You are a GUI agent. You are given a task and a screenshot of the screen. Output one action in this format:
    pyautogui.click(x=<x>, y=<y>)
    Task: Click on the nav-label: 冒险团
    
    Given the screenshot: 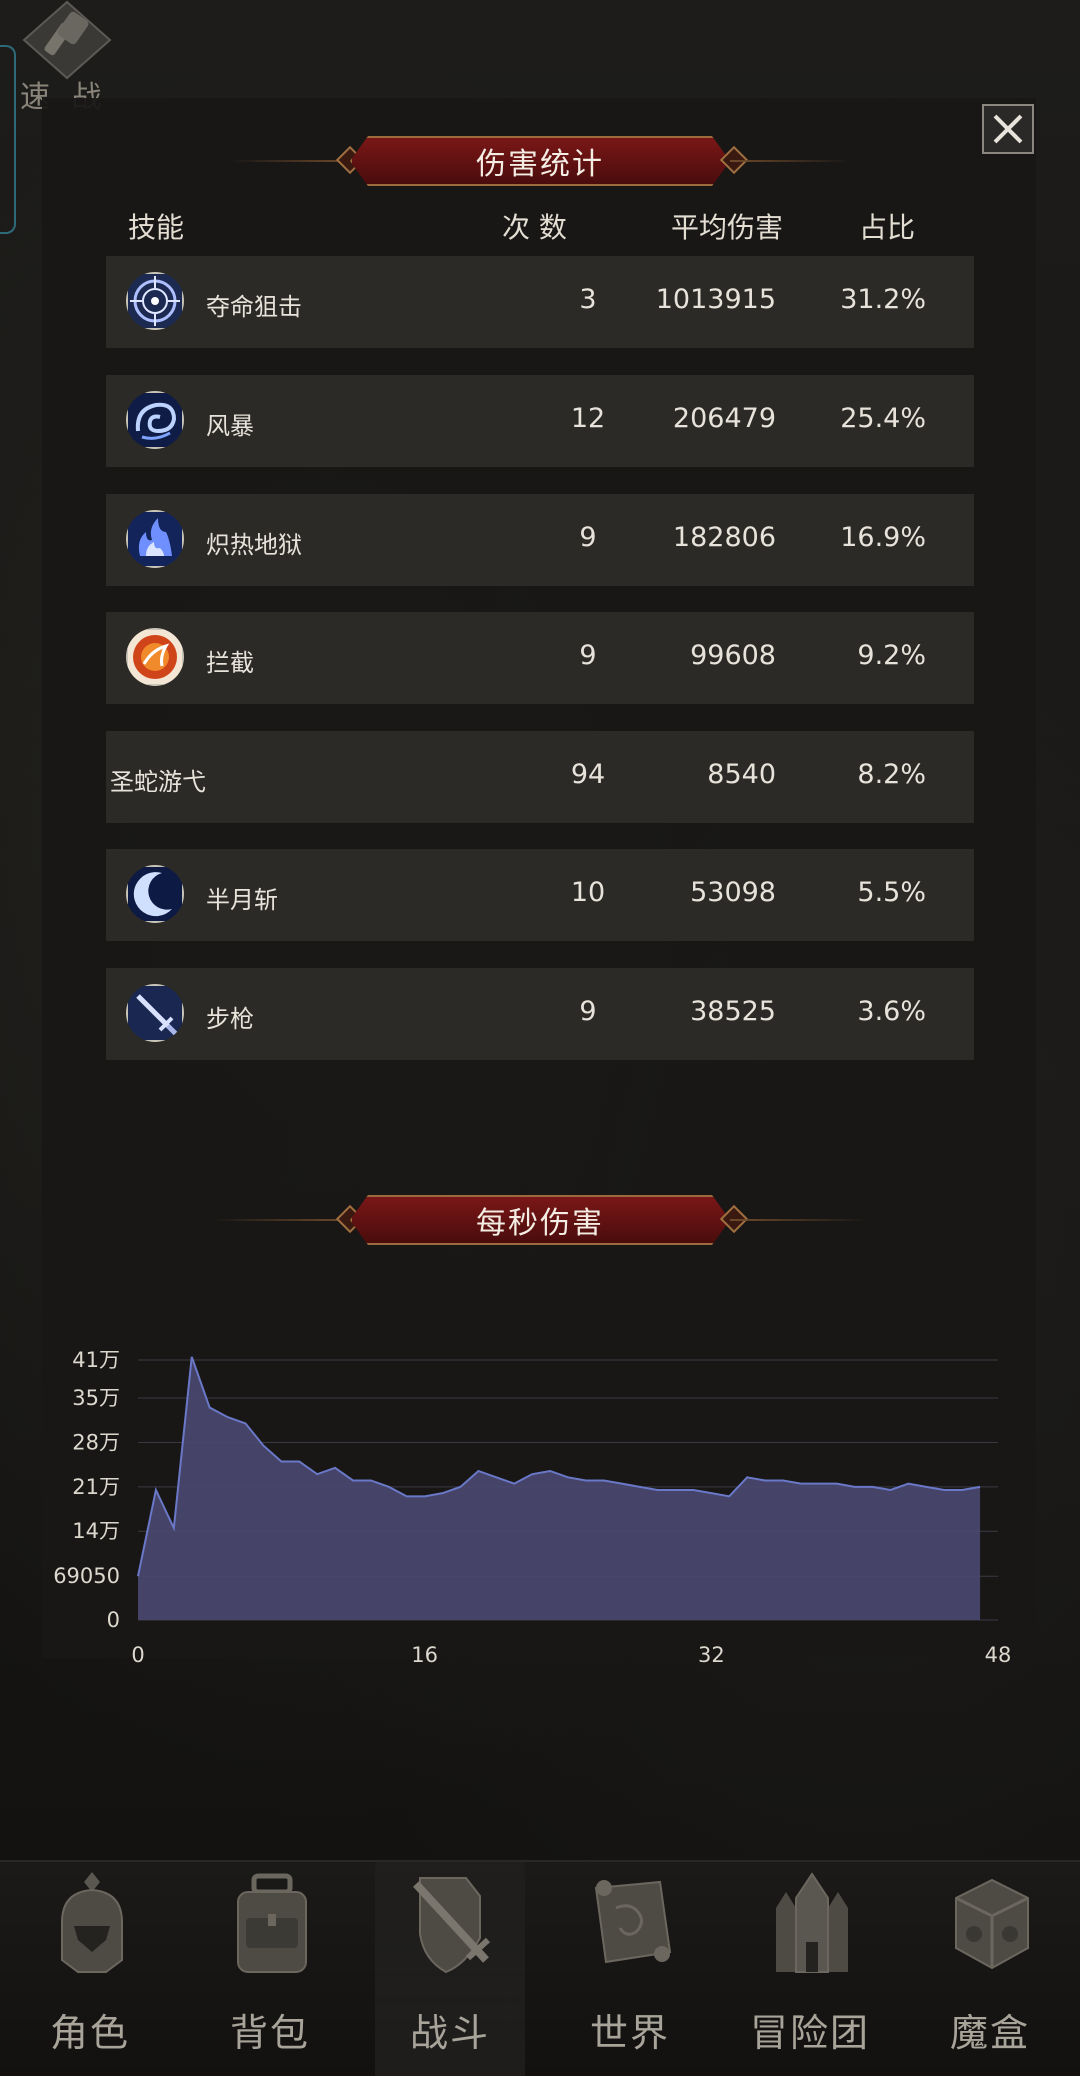 What is the action you would take?
    pyautogui.click(x=809, y=2033)
    